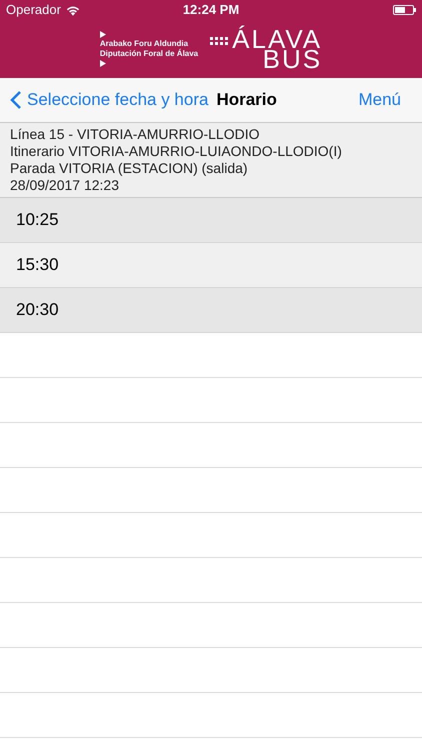  What do you see at coordinates (109, 100) in the screenshot?
I see `back-button: Seleccione fecha y hora` at bounding box center [109, 100].